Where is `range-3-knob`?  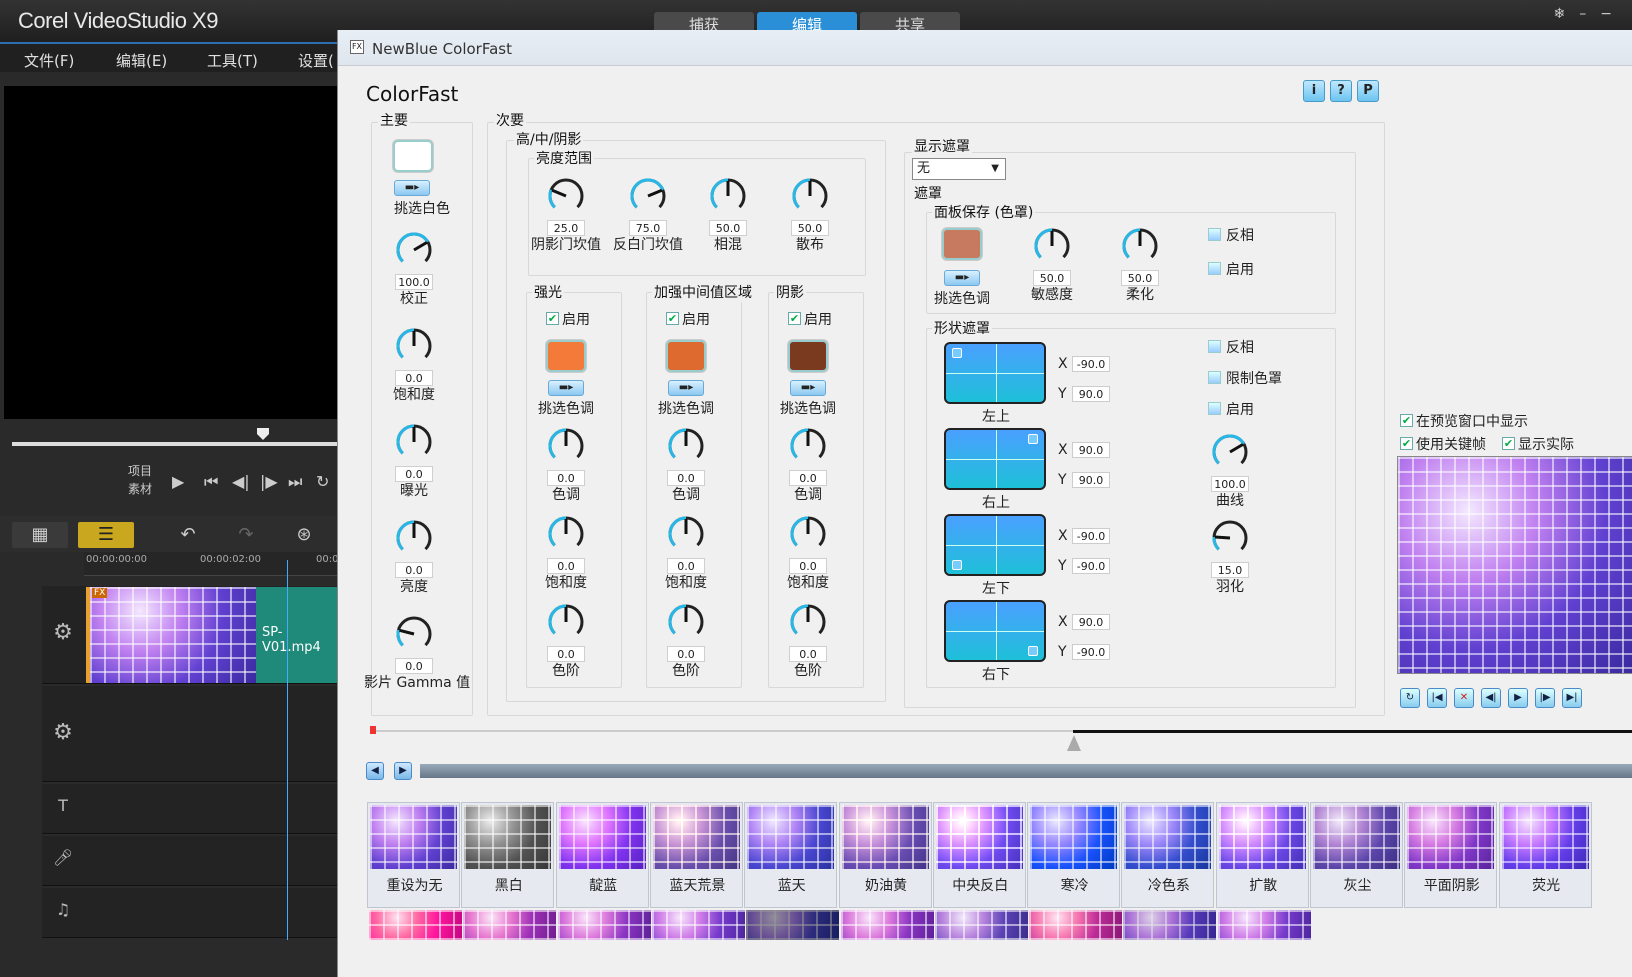 range-3-knob is located at coordinates (810, 196).